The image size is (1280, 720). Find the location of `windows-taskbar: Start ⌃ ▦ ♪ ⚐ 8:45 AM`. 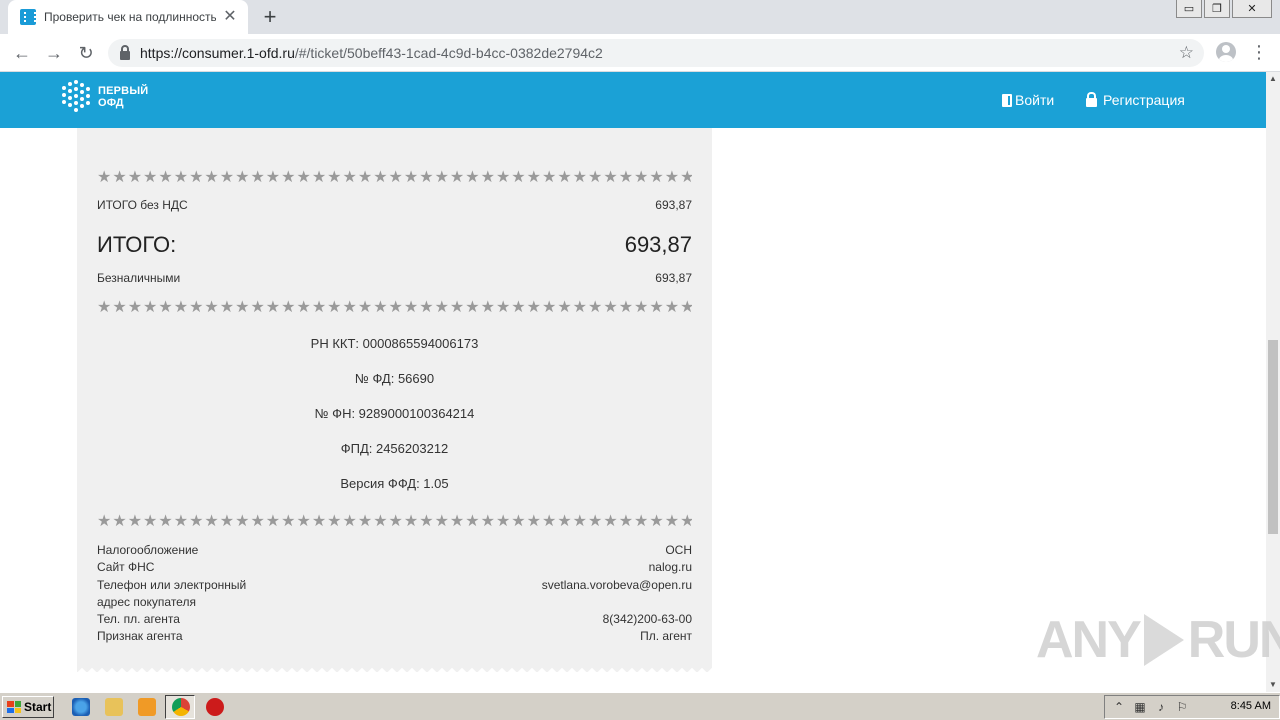

windows-taskbar: Start ⌃ ▦ ♪ ⚐ 8:45 AM is located at coordinates (640, 706).